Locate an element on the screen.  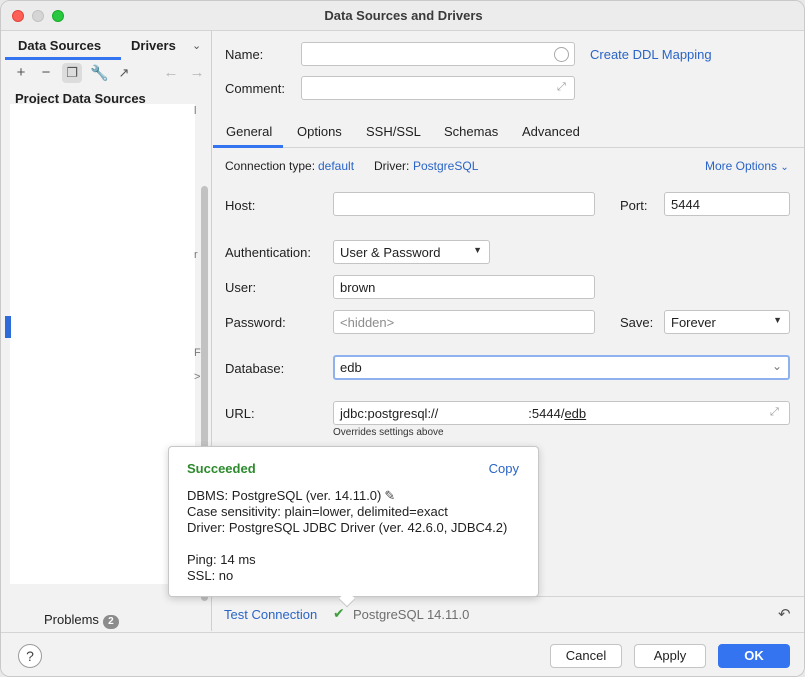
user-input: brown is located at coordinates (464, 287).